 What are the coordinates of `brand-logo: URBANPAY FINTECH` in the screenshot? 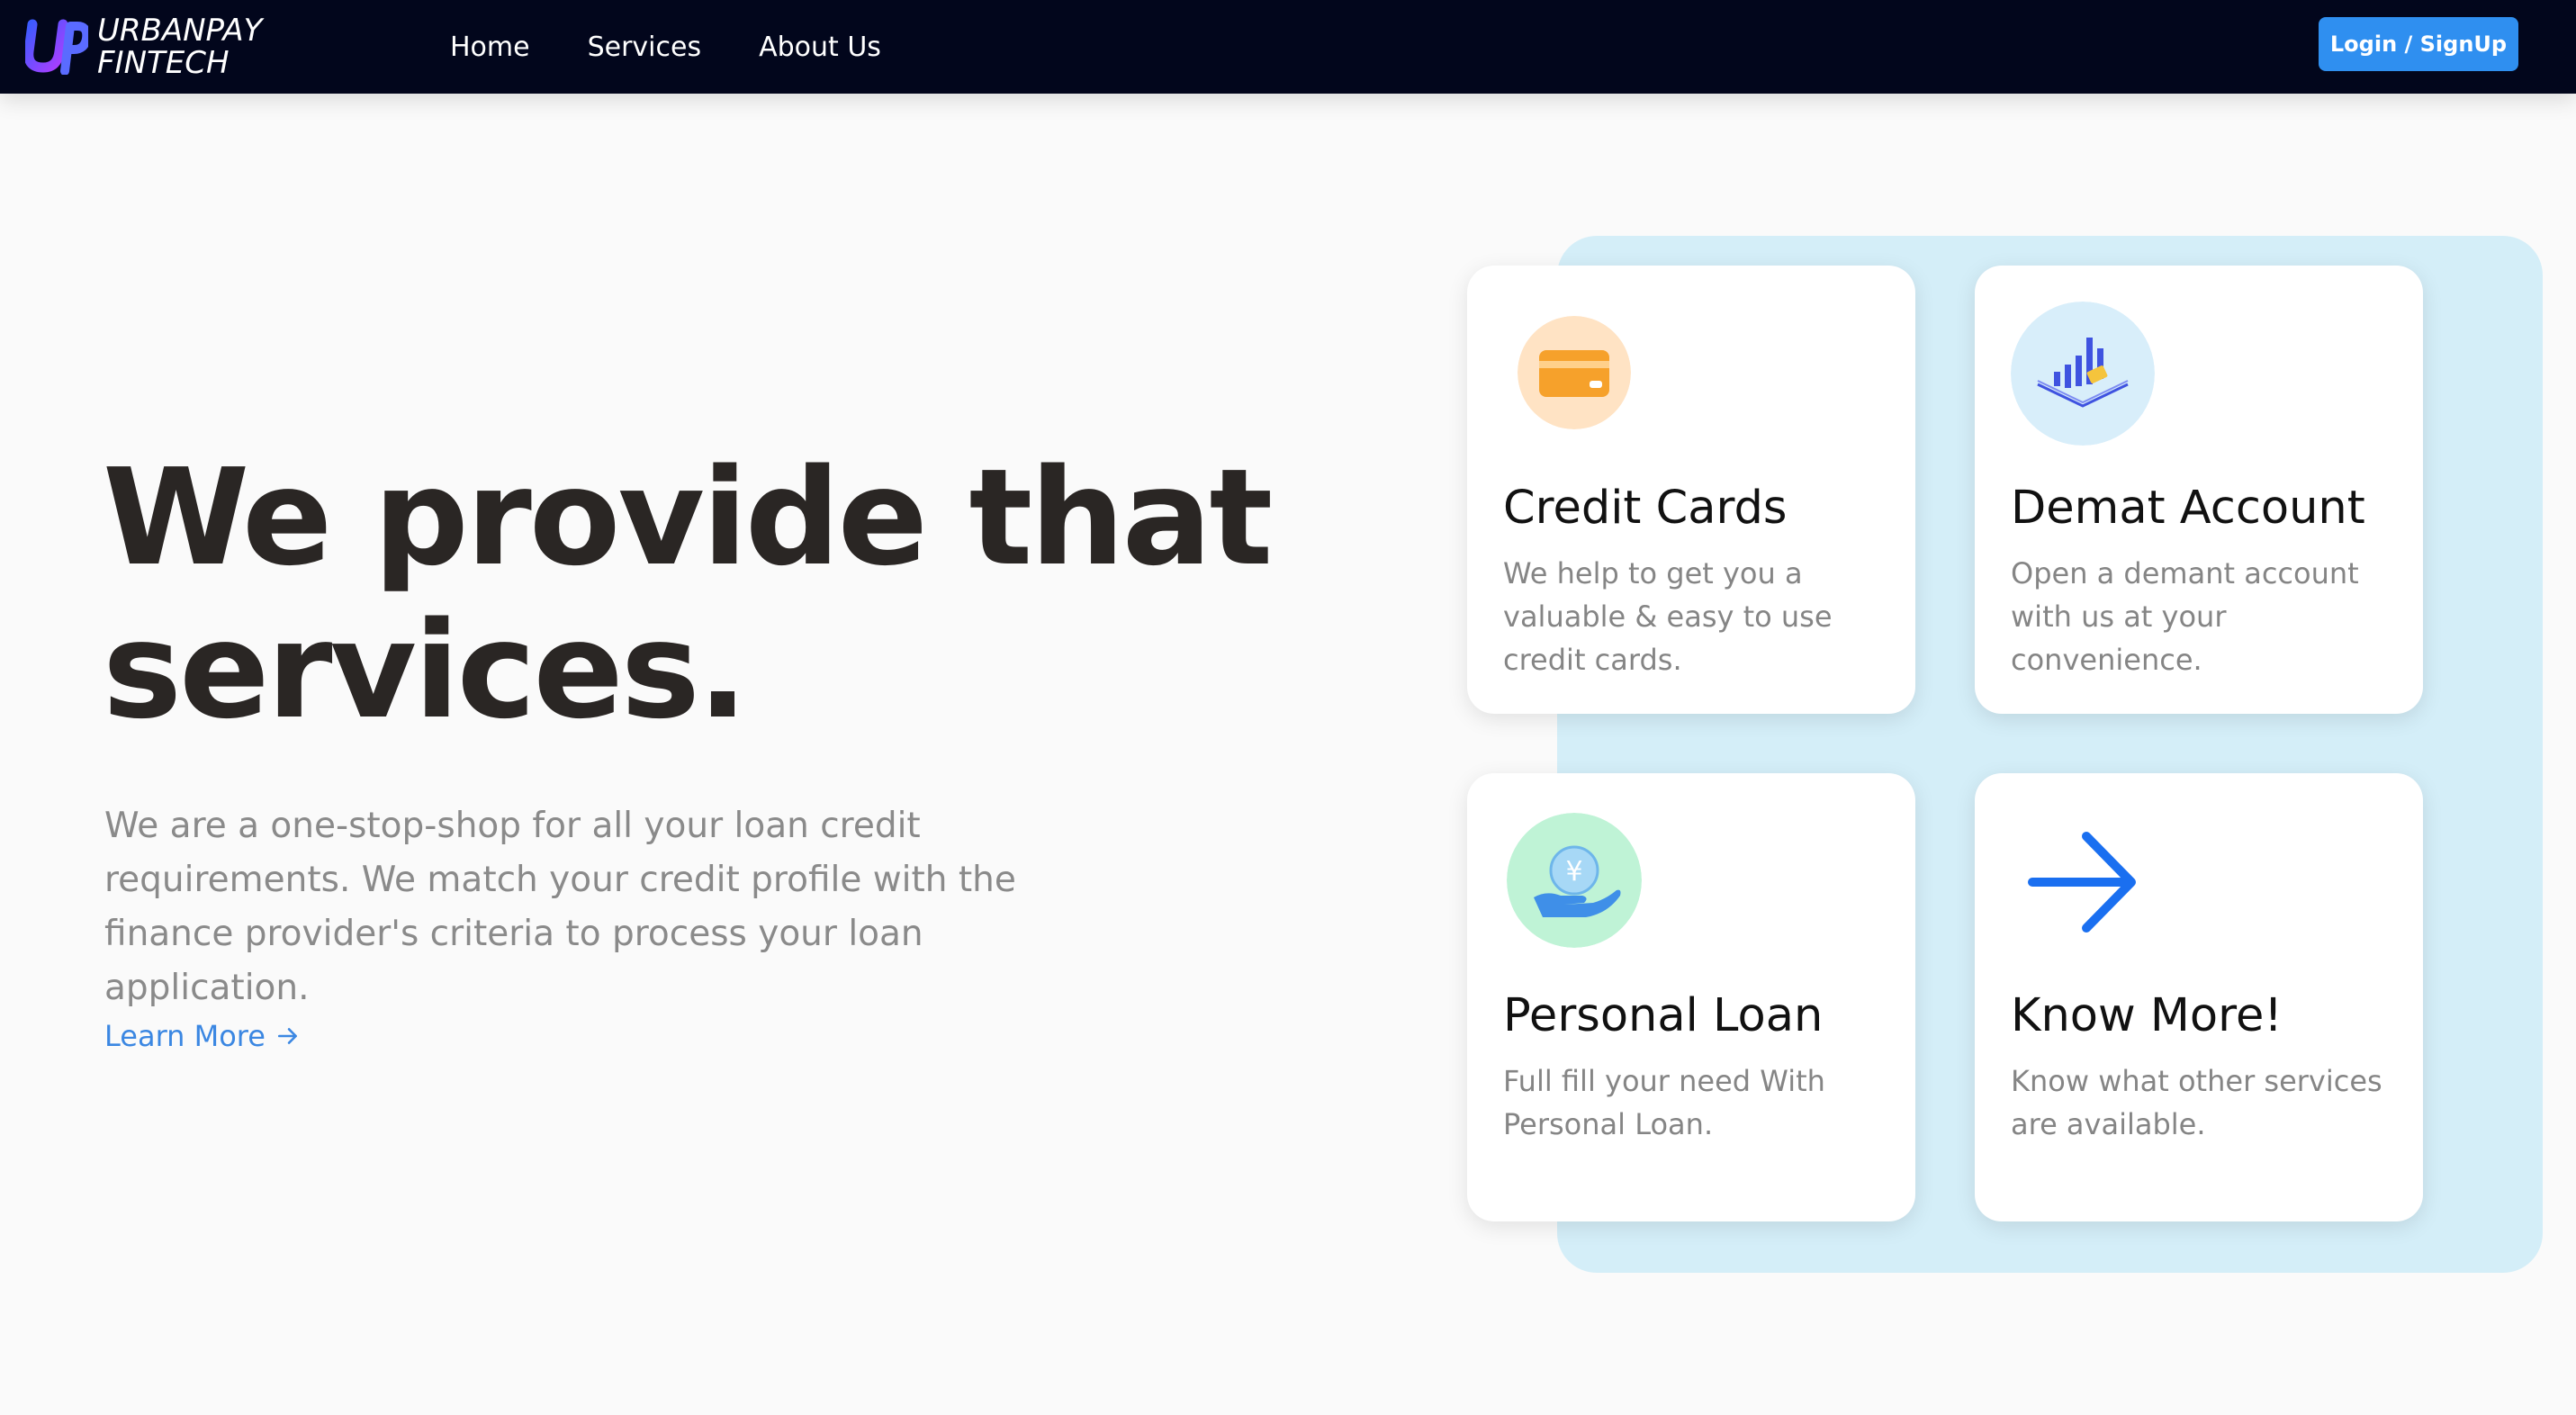 It's located at (143, 46).